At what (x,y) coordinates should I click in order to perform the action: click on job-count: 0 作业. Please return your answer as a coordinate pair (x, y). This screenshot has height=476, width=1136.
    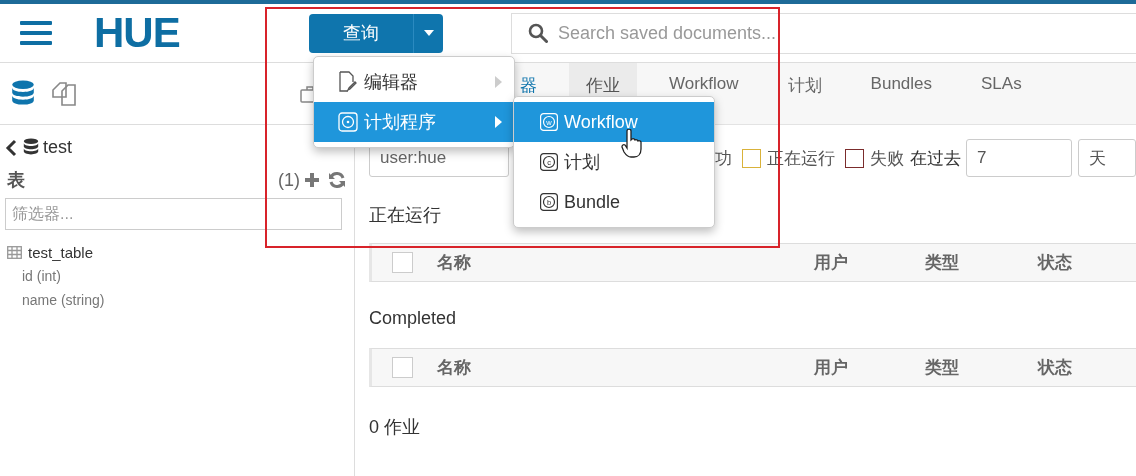
    Looking at the image, I should click on (394, 427).